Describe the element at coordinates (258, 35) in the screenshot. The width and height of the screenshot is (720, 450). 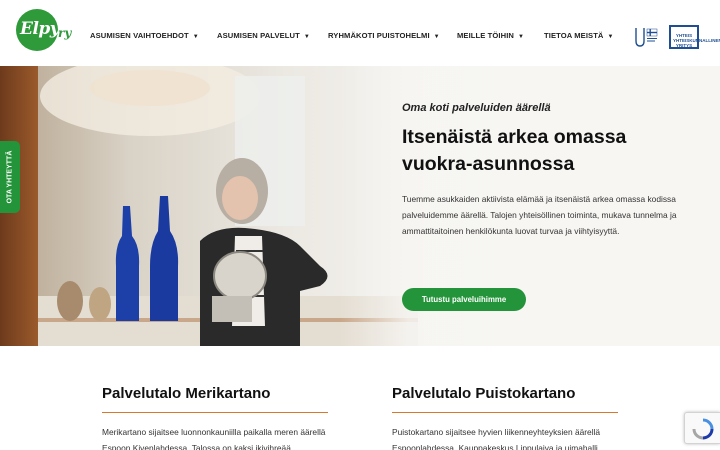
I see `nav-item-label: ASUMISEN PALVELUT` at that location.